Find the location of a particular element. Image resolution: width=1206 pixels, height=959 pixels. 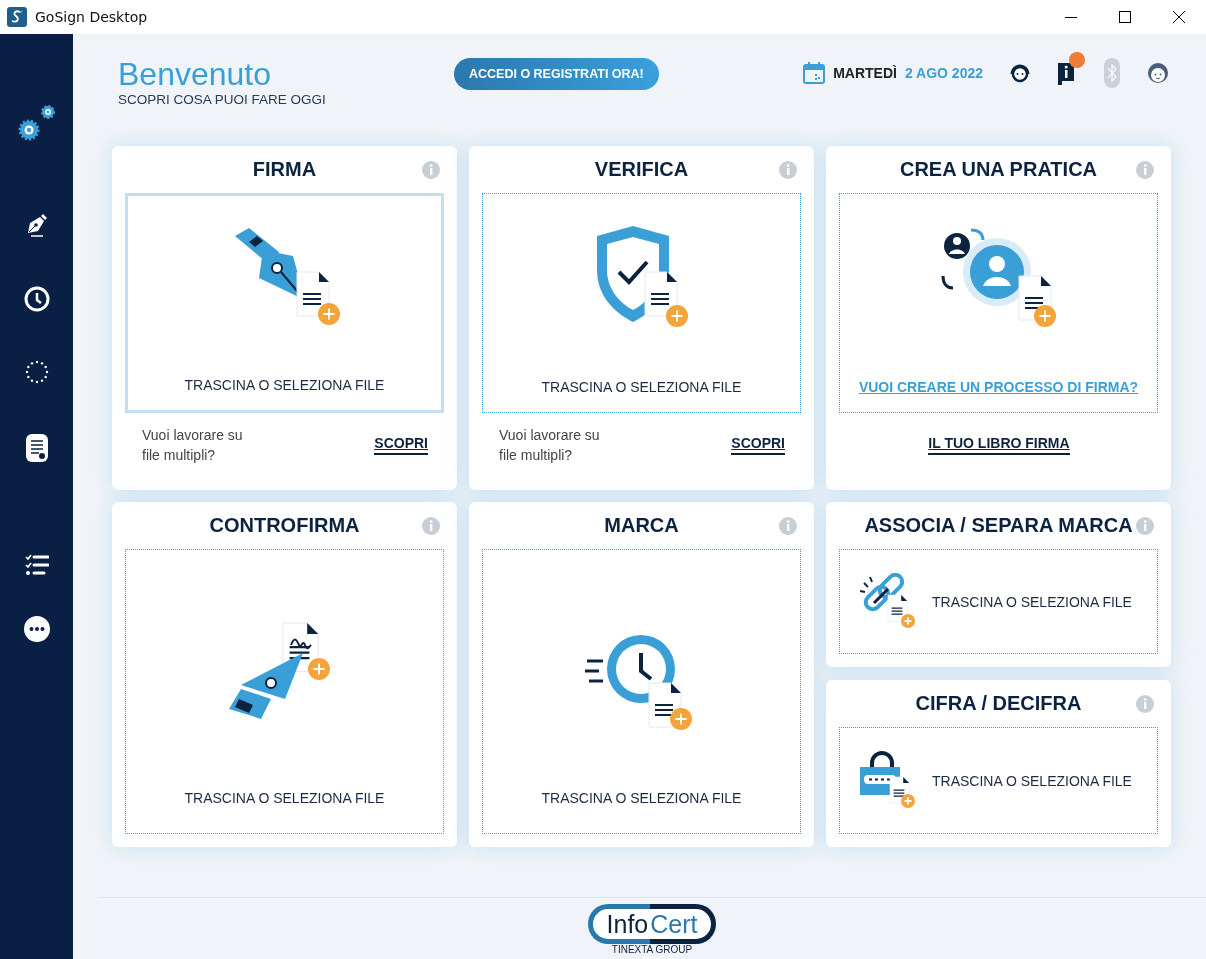

date-label: 2 AGO 2022 is located at coordinates (943, 73).